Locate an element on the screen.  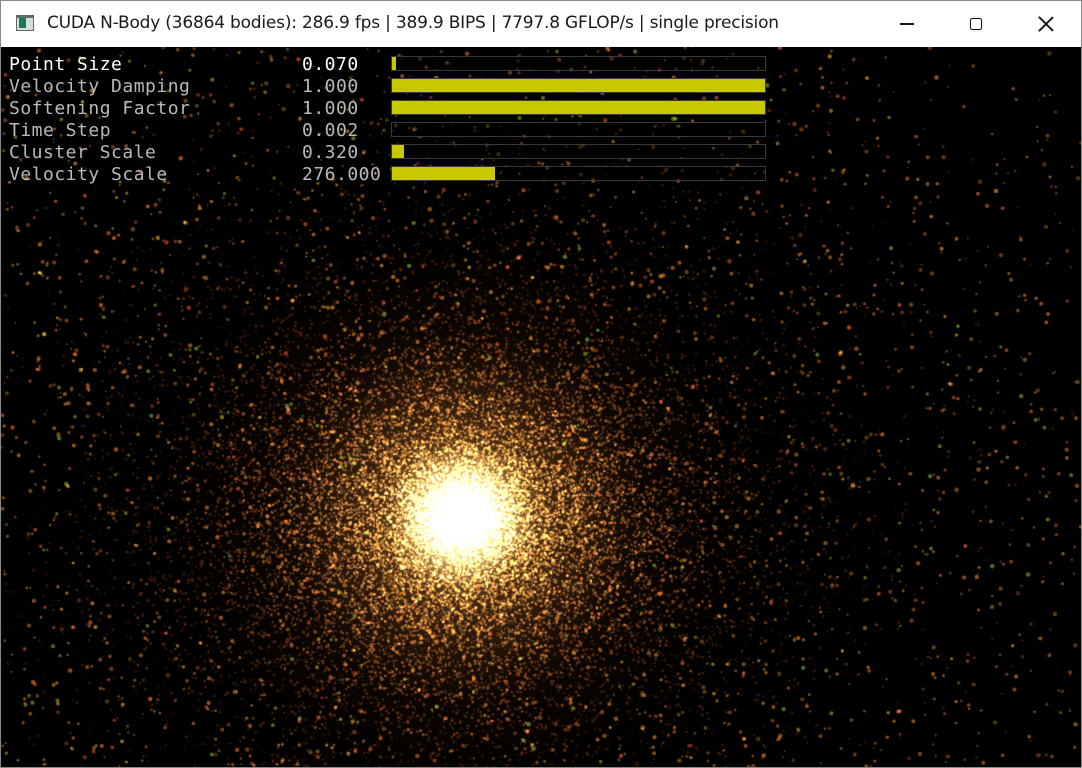
point-size-slider is located at coordinates (578, 63).